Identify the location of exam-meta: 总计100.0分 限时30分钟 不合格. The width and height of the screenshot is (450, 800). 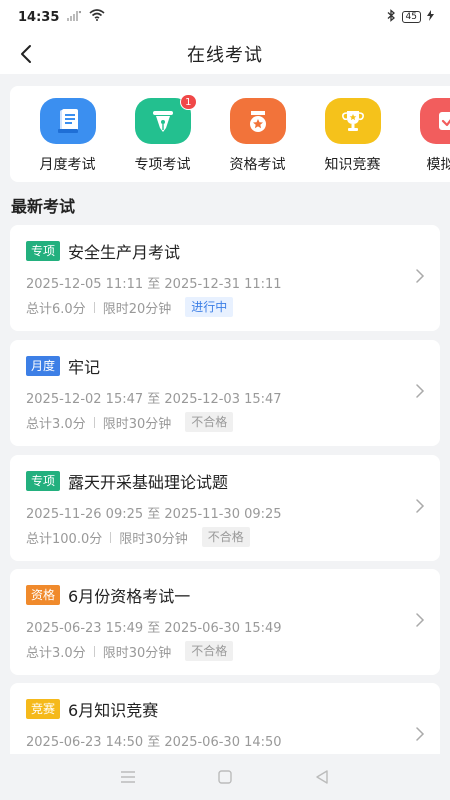
(138, 537).